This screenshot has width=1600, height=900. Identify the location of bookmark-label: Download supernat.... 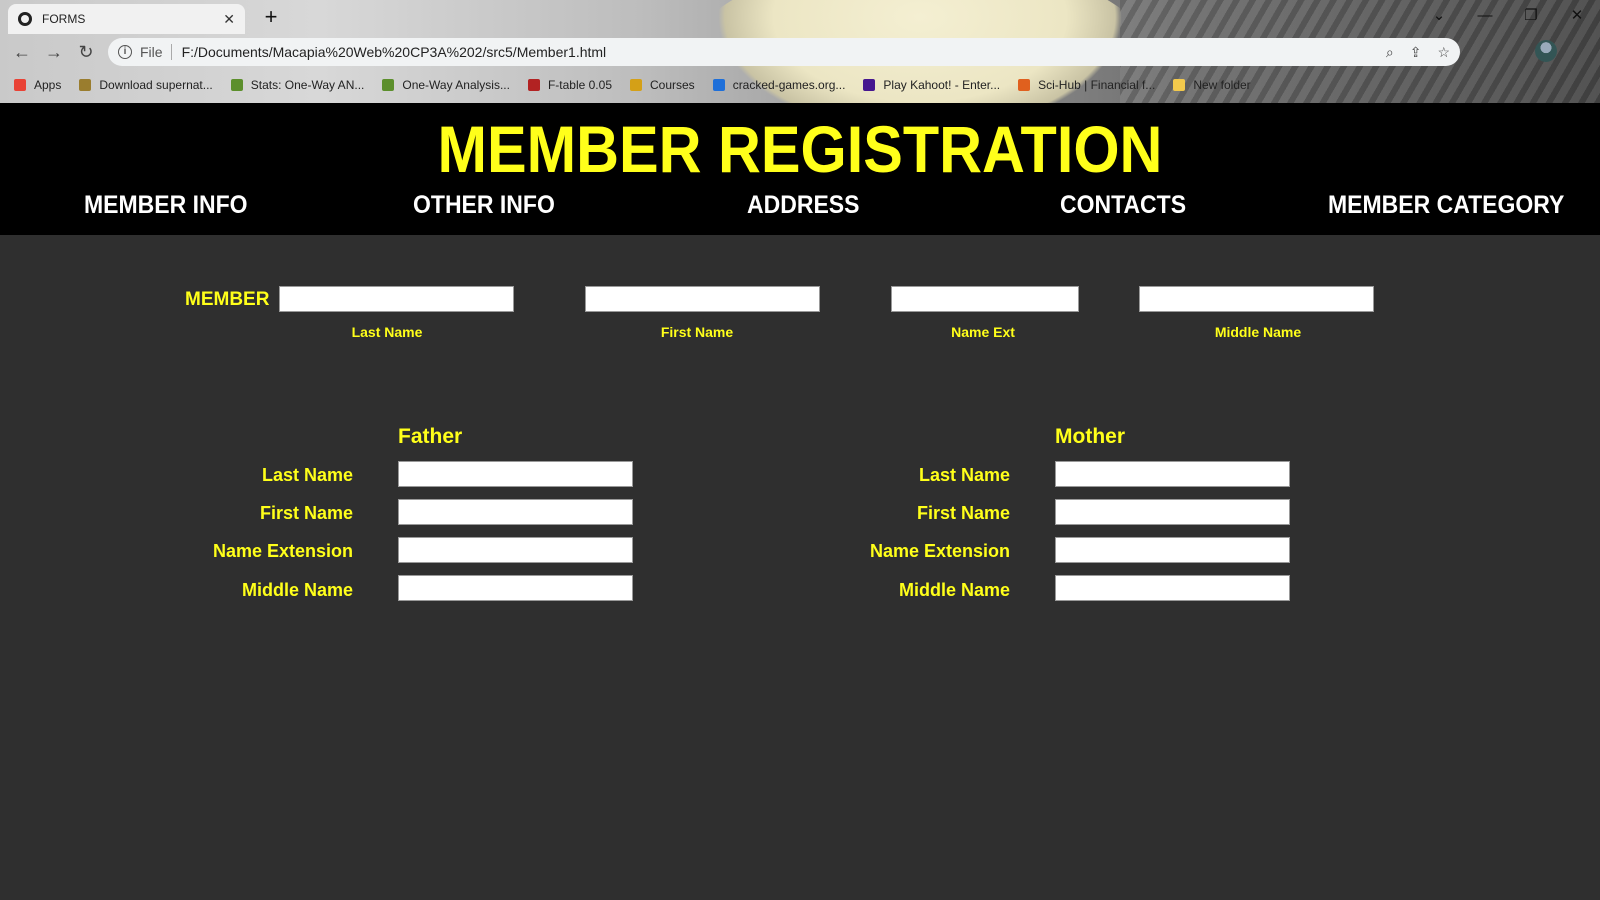
(156, 85).